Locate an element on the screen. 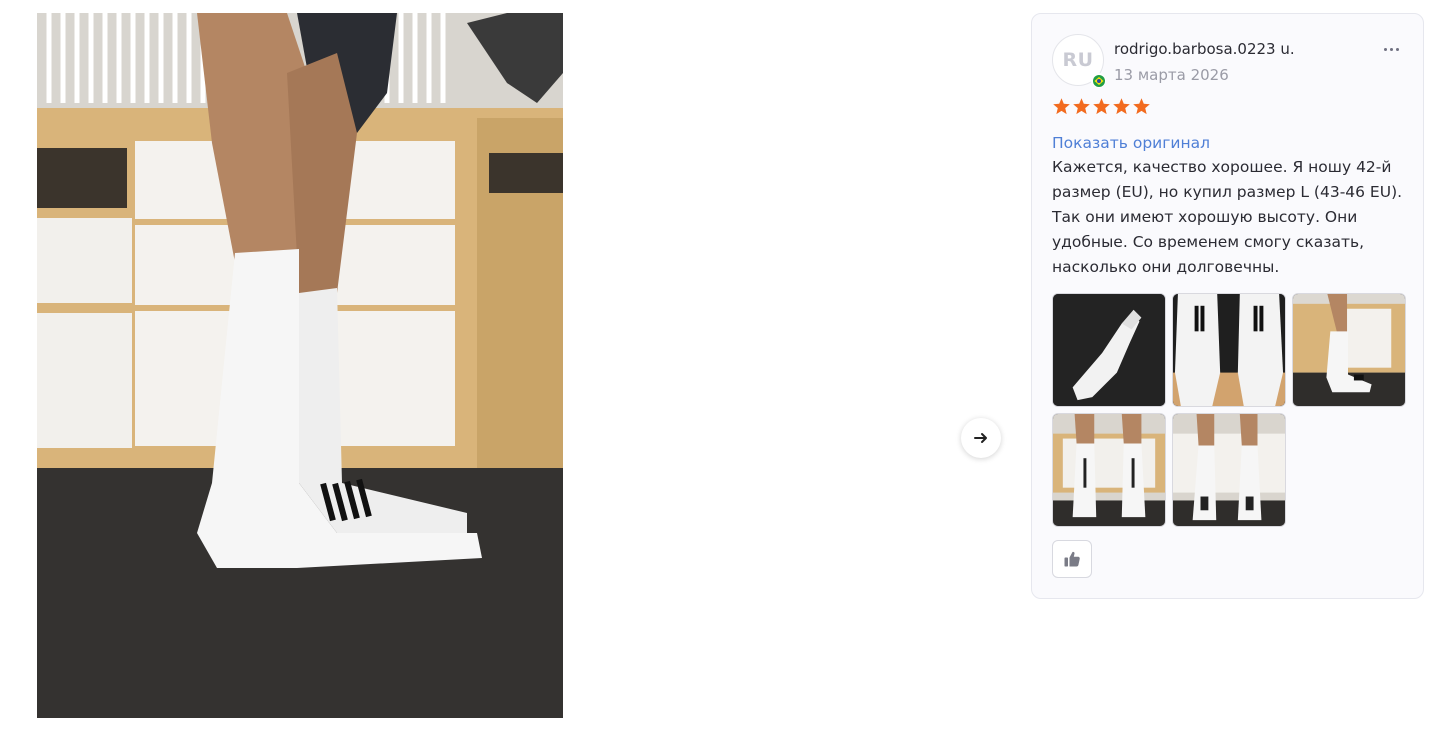 This screenshot has height=743, width=1431. next-photo-button is located at coordinates (981, 438).